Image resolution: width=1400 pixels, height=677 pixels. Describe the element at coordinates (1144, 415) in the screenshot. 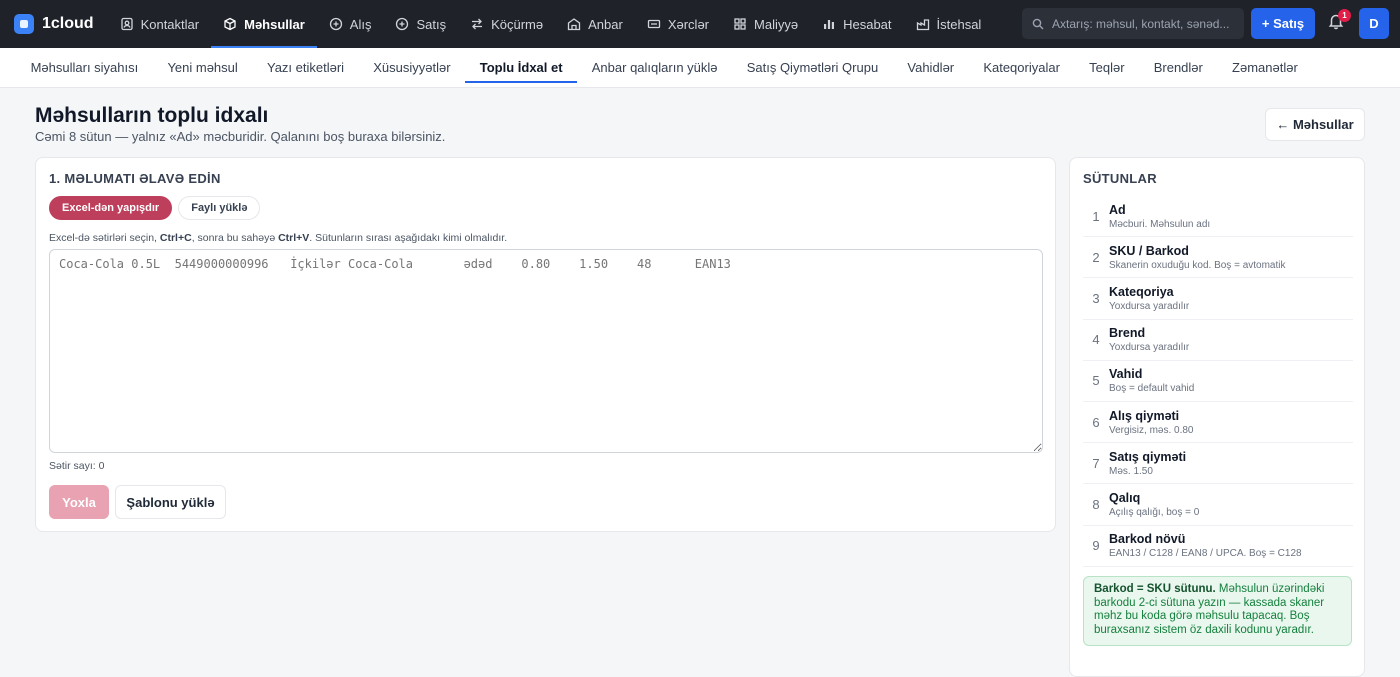

I see `column-name: Alış qiyməti` at that location.